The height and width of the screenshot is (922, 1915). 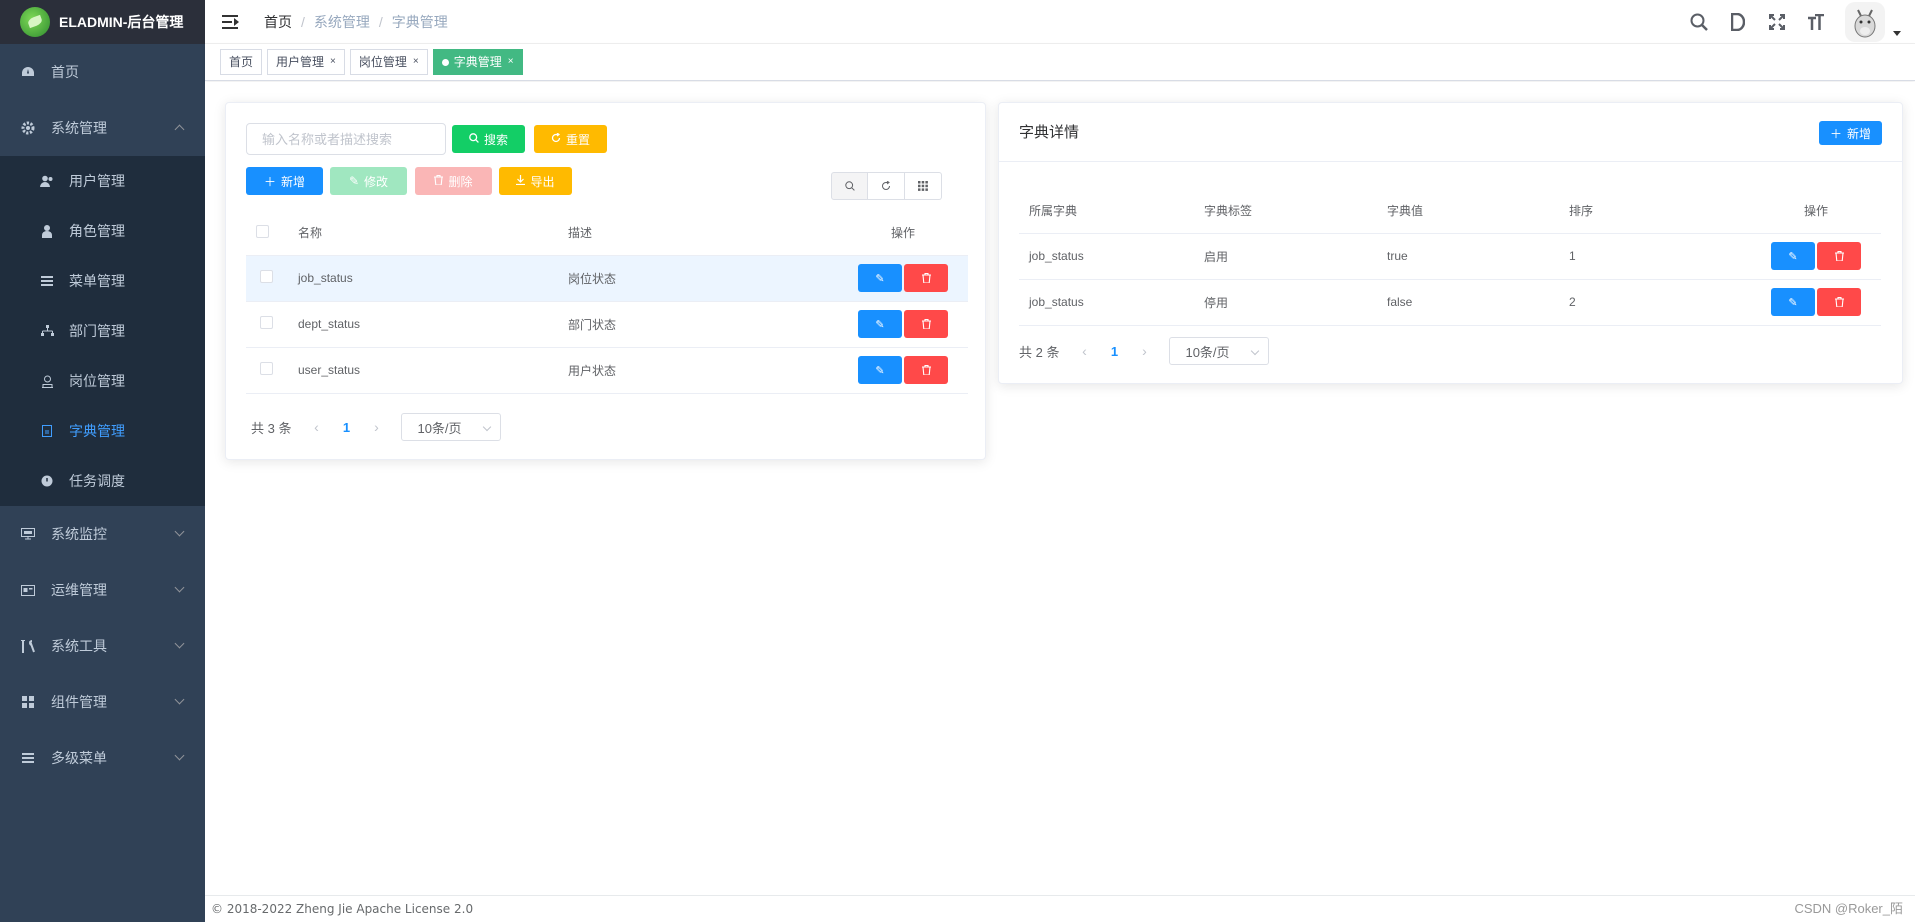 I want to click on tag-users: 用户管理 ×, so click(x=306, y=62).